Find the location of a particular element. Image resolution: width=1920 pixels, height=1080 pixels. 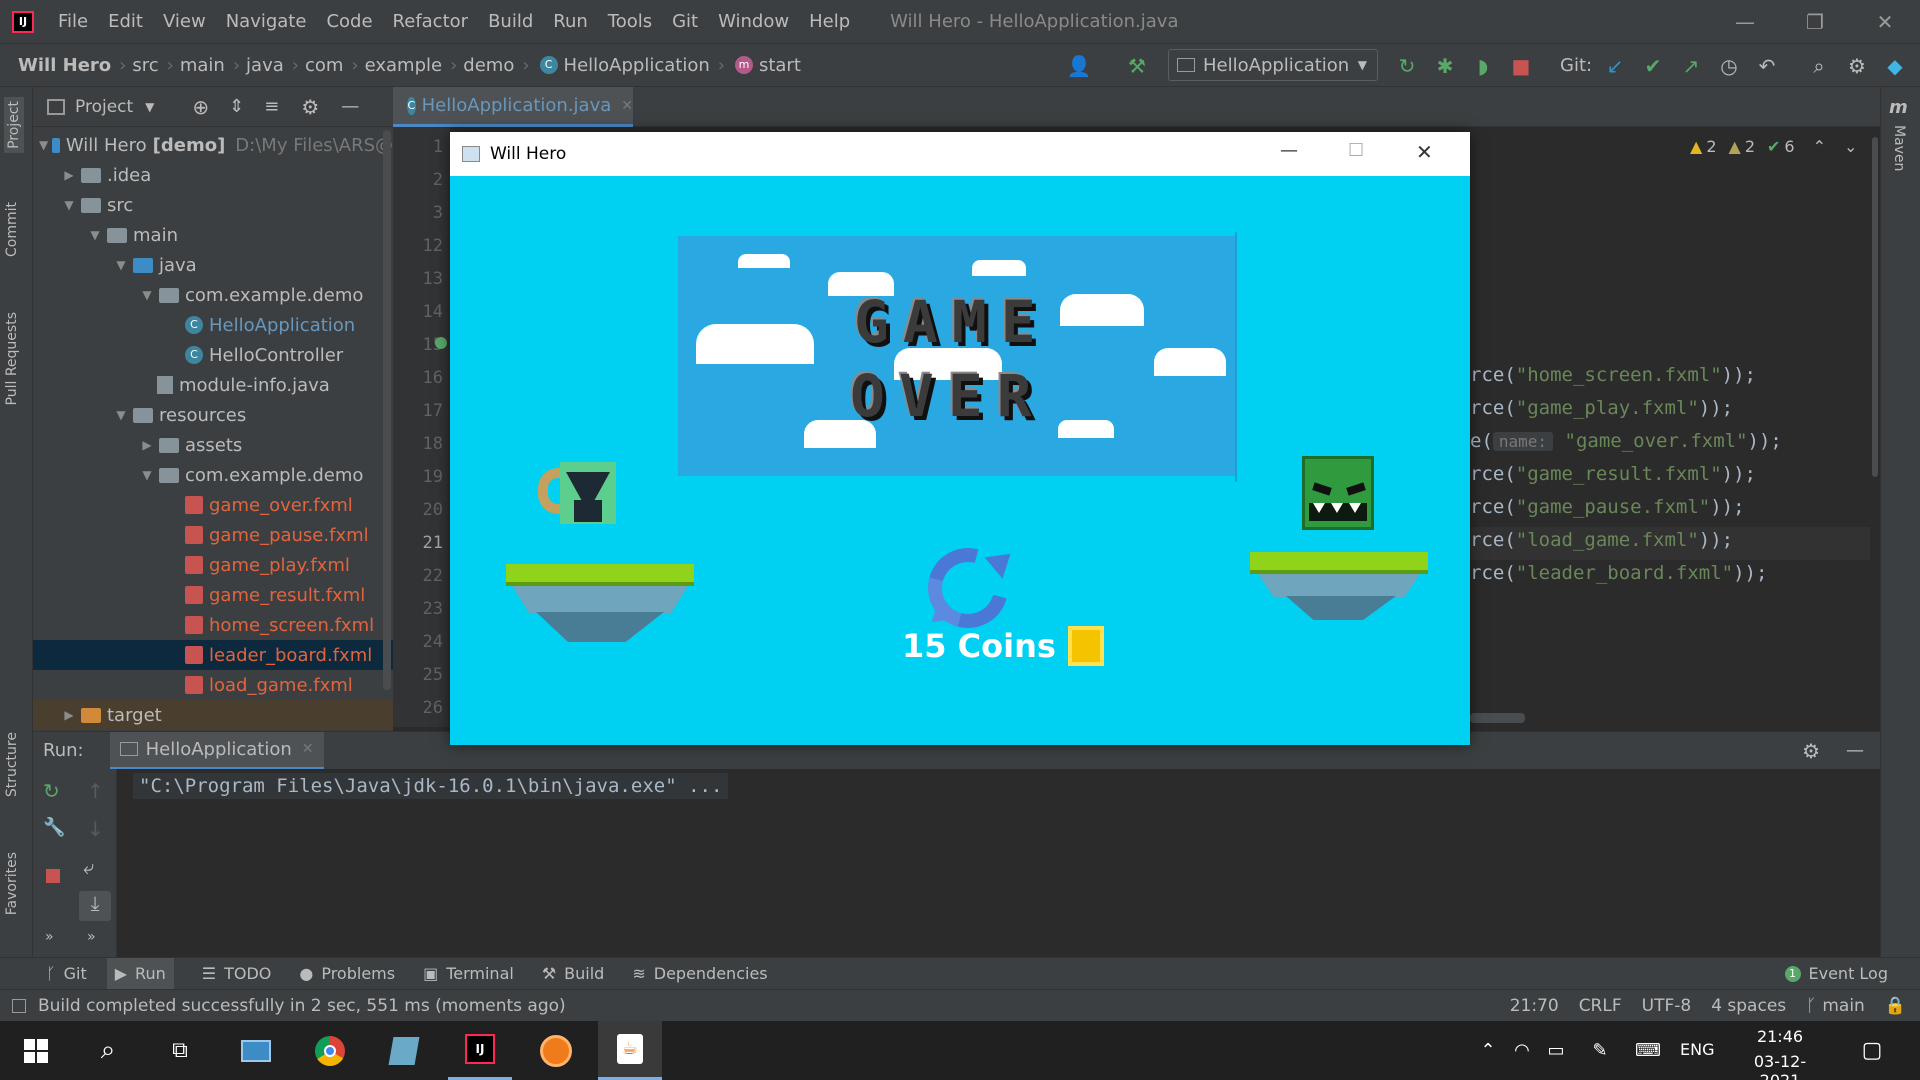

tree-item-java: ▼ java is located at coordinates (213, 265).